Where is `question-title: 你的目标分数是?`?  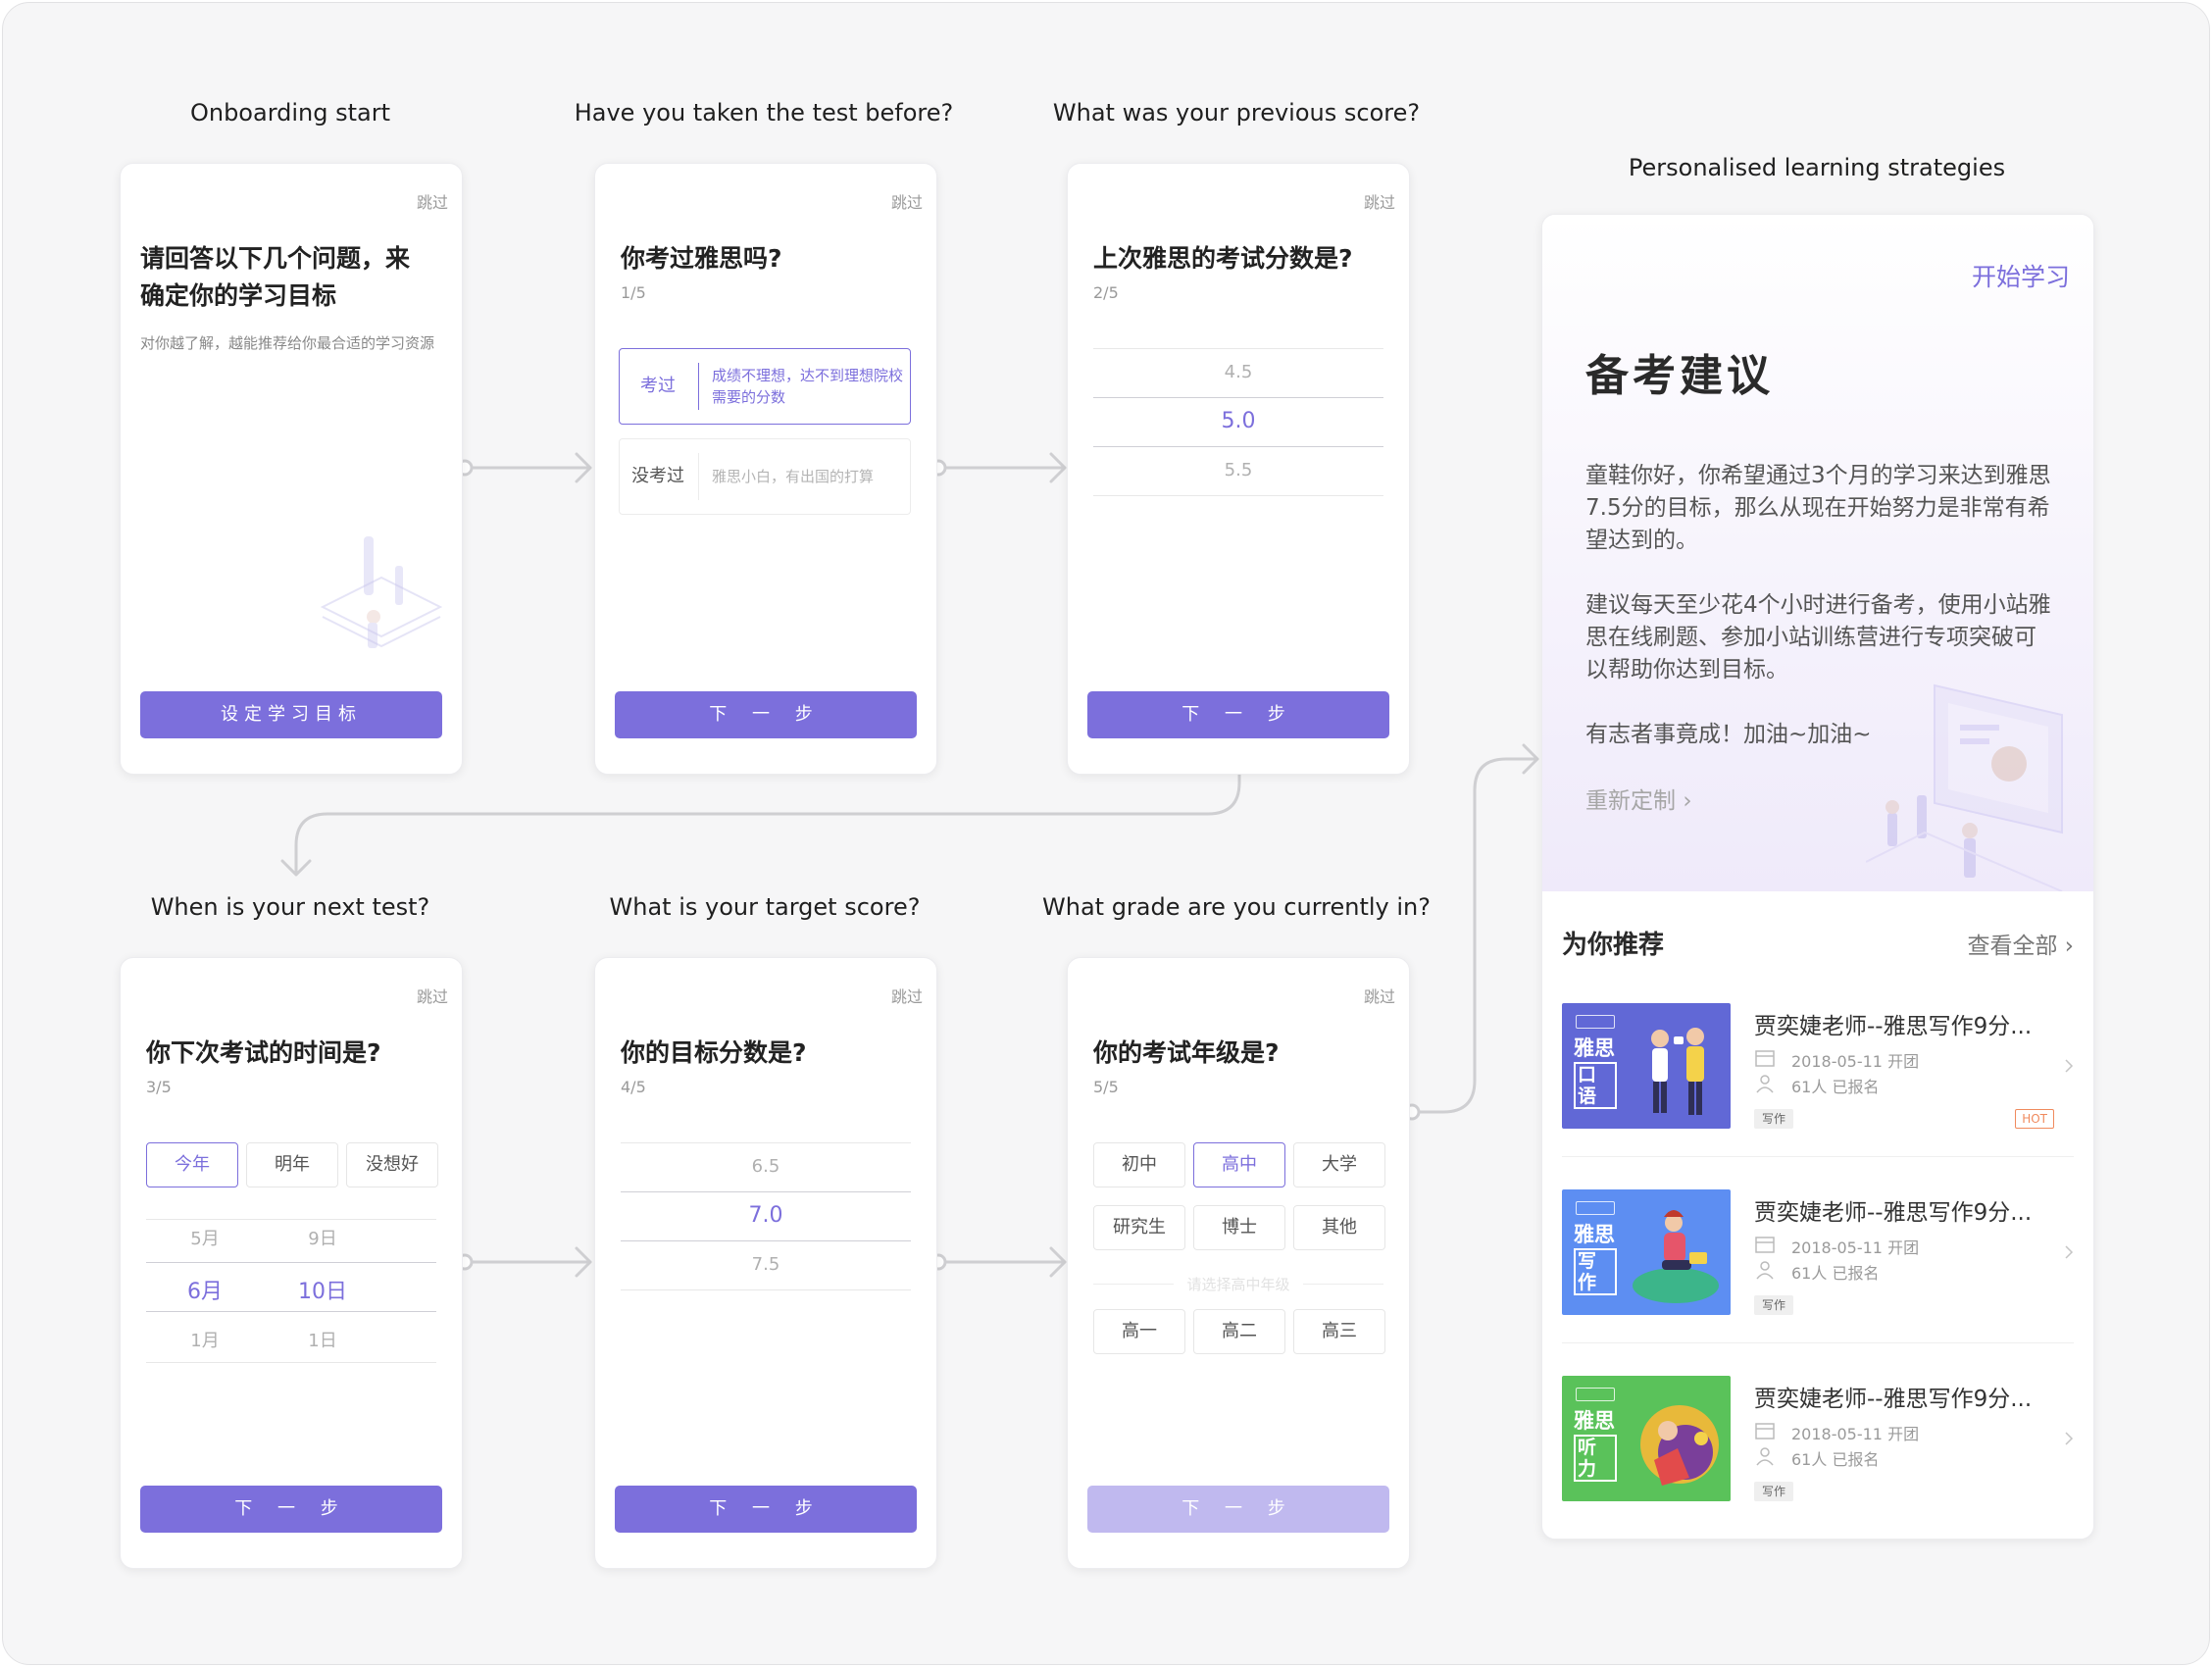
question-title: 你的目标分数是? is located at coordinates (714, 1052).